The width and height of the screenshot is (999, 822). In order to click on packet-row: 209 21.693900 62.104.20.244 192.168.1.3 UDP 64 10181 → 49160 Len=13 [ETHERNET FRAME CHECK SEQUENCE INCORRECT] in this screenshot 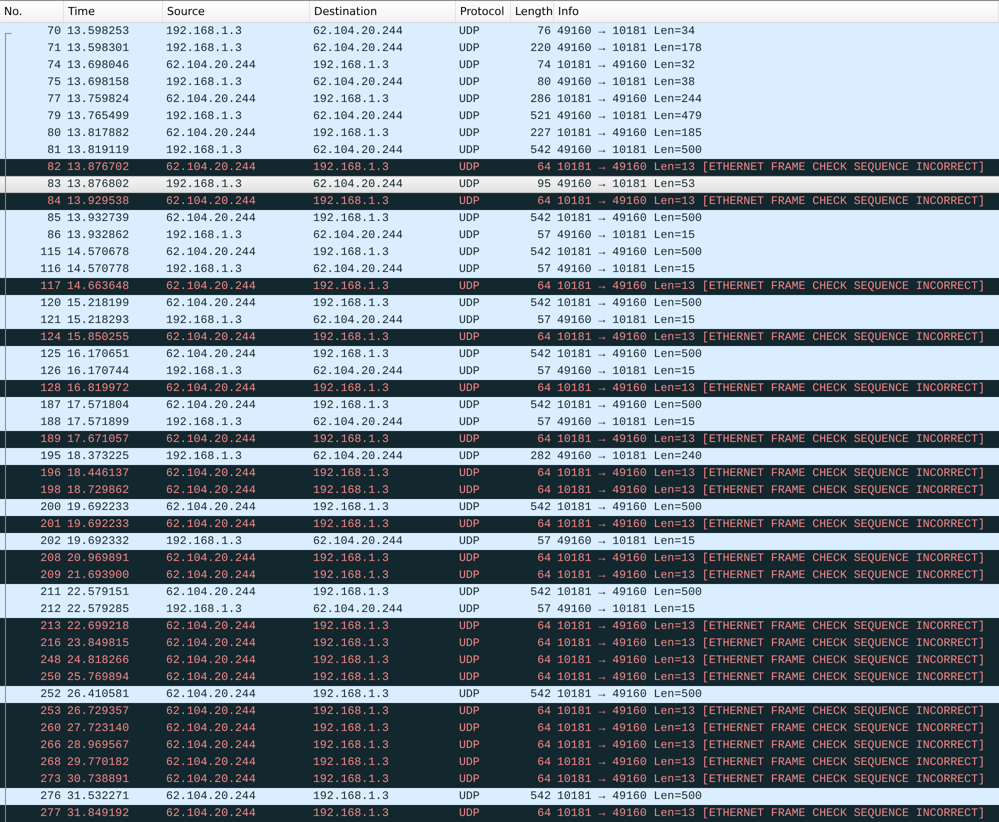, I will do `click(499, 575)`.